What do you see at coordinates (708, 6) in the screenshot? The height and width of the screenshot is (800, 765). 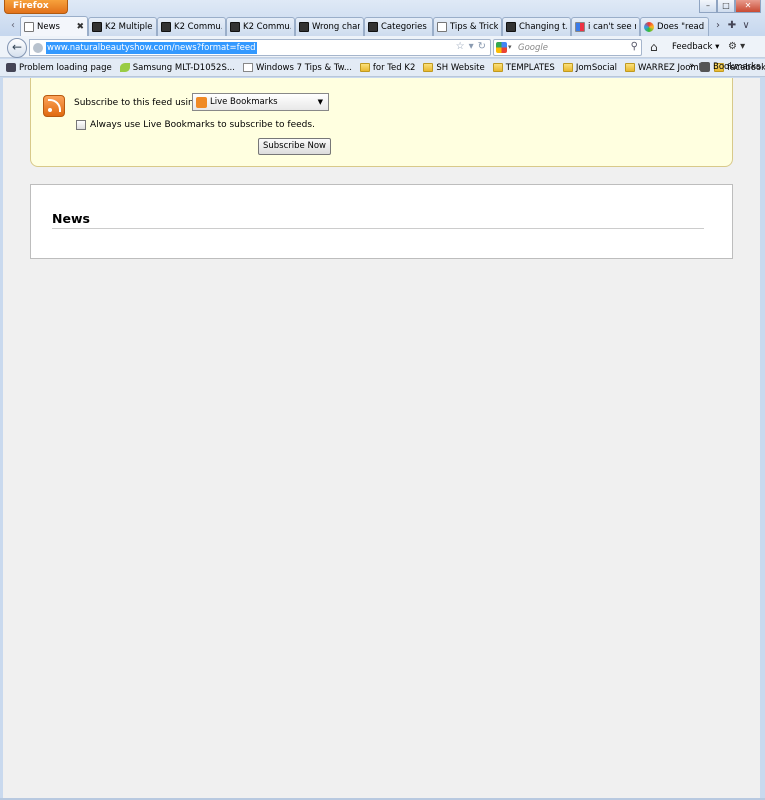 I see `minimize-button: –` at bounding box center [708, 6].